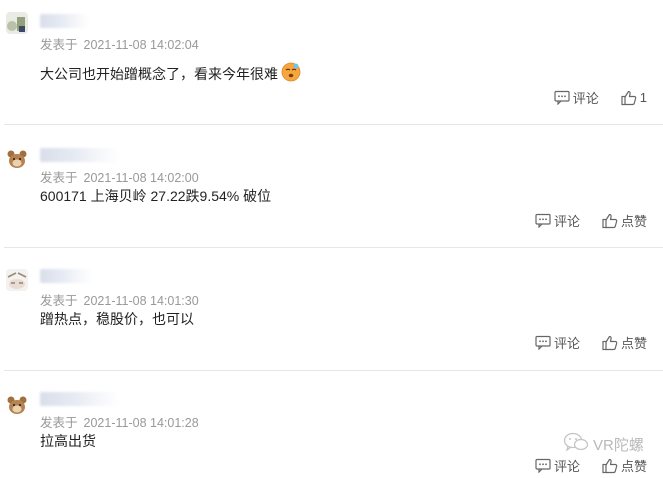 The height and width of the screenshot is (478, 663). Describe the element at coordinates (141, 301) in the screenshot. I see `comment-time: 2021-11-08 14:01:30` at that location.